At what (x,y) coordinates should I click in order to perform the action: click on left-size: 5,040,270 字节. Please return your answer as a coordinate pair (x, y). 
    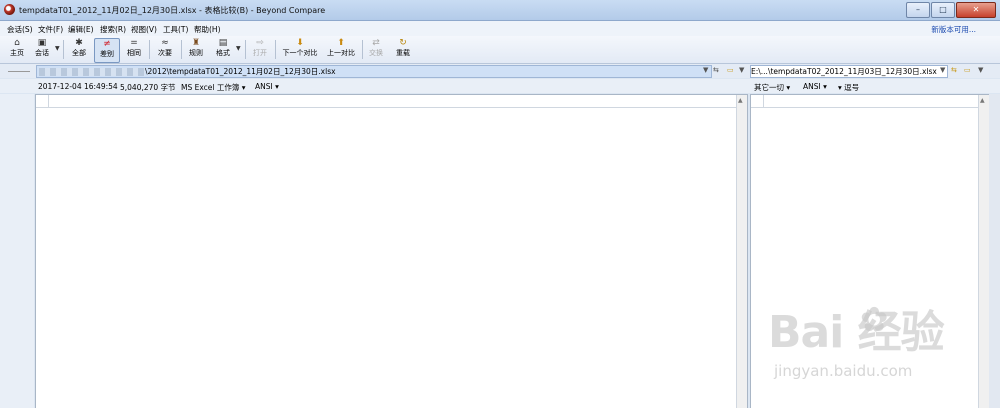
    Looking at the image, I should click on (148, 87).